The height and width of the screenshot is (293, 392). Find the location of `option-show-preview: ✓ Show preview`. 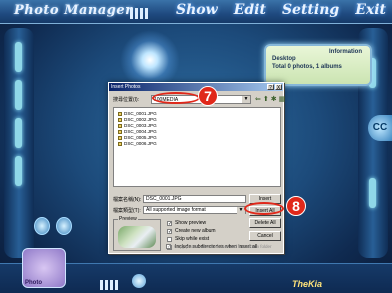

option-show-preview: ✓ Show preview is located at coordinates (186, 223).